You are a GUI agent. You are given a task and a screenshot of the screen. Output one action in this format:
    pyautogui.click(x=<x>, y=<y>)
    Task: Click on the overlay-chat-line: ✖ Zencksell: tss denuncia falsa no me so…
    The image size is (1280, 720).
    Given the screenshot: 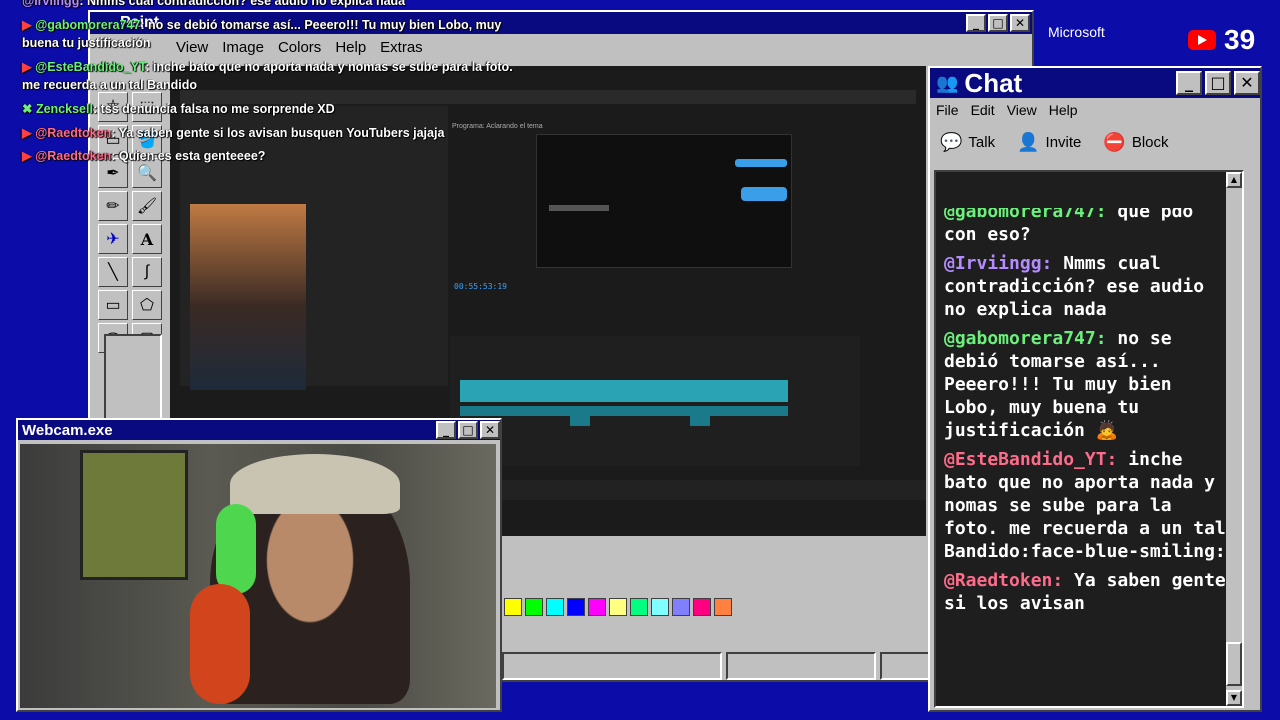 What is the action you would take?
    pyautogui.click(x=178, y=109)
    